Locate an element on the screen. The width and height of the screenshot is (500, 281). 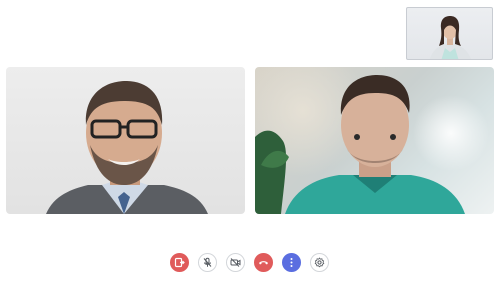
camera-toggle-button is located at coordinates (235, 262).